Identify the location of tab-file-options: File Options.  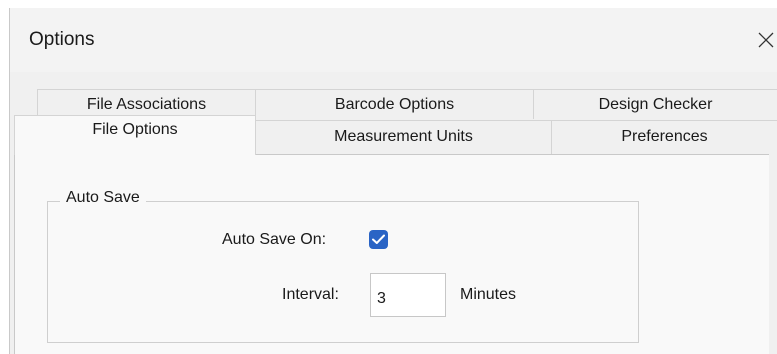
(135, 135).